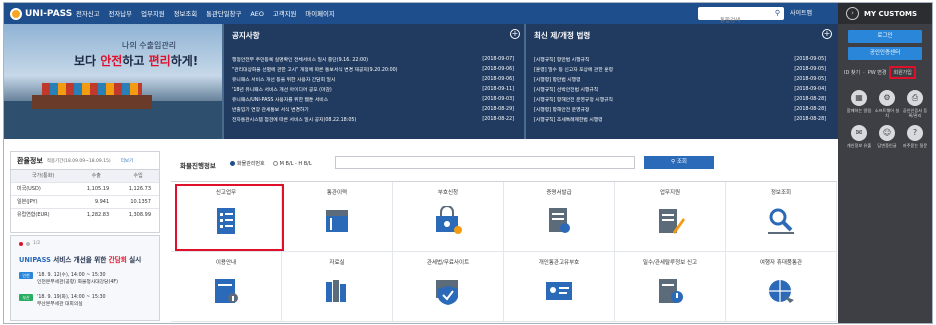 The image size is (936, 325). I want to click on slogan-emphasis: 편리, so click(159, 61).